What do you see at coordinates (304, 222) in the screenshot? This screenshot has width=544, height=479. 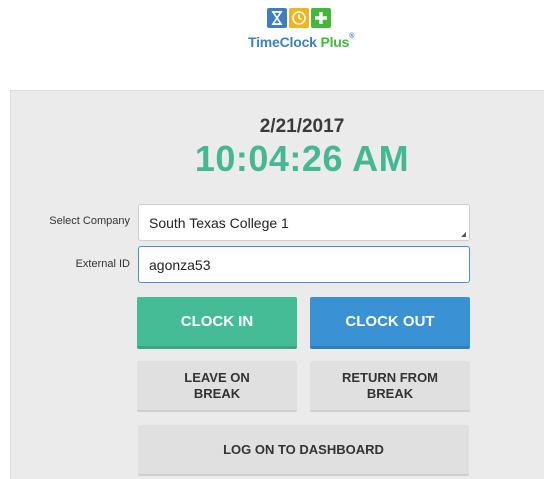 I see `company-select: South Texas College 1` at bounding box center [304, 222].